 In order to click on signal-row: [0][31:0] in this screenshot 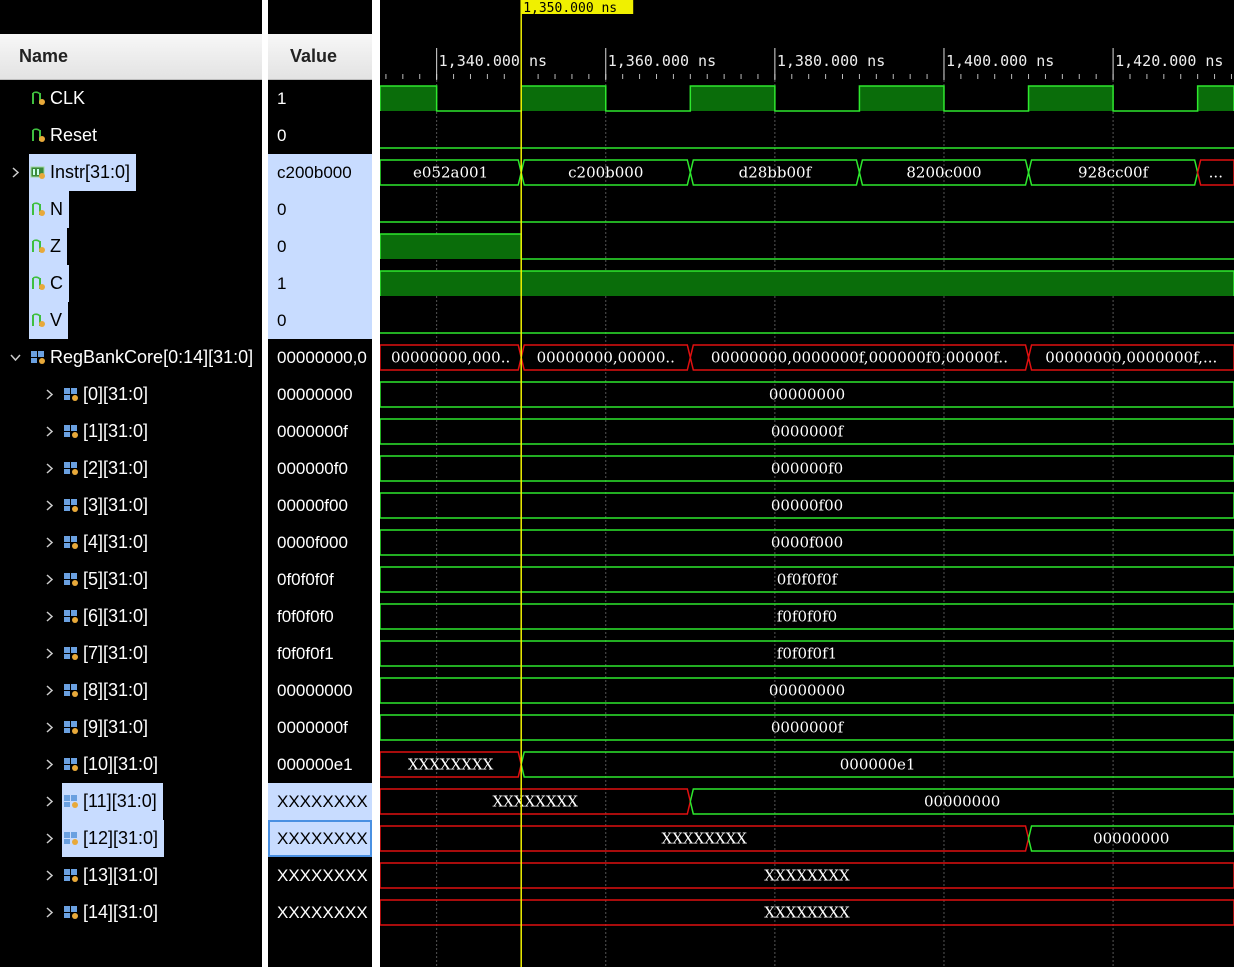, I will do `click(131, 394)`.